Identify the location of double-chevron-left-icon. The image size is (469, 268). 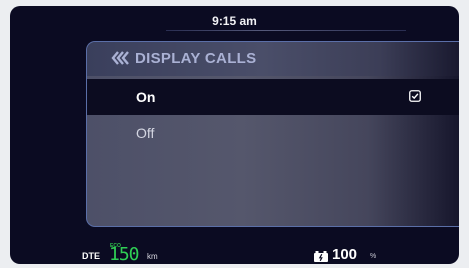
(120, 58).